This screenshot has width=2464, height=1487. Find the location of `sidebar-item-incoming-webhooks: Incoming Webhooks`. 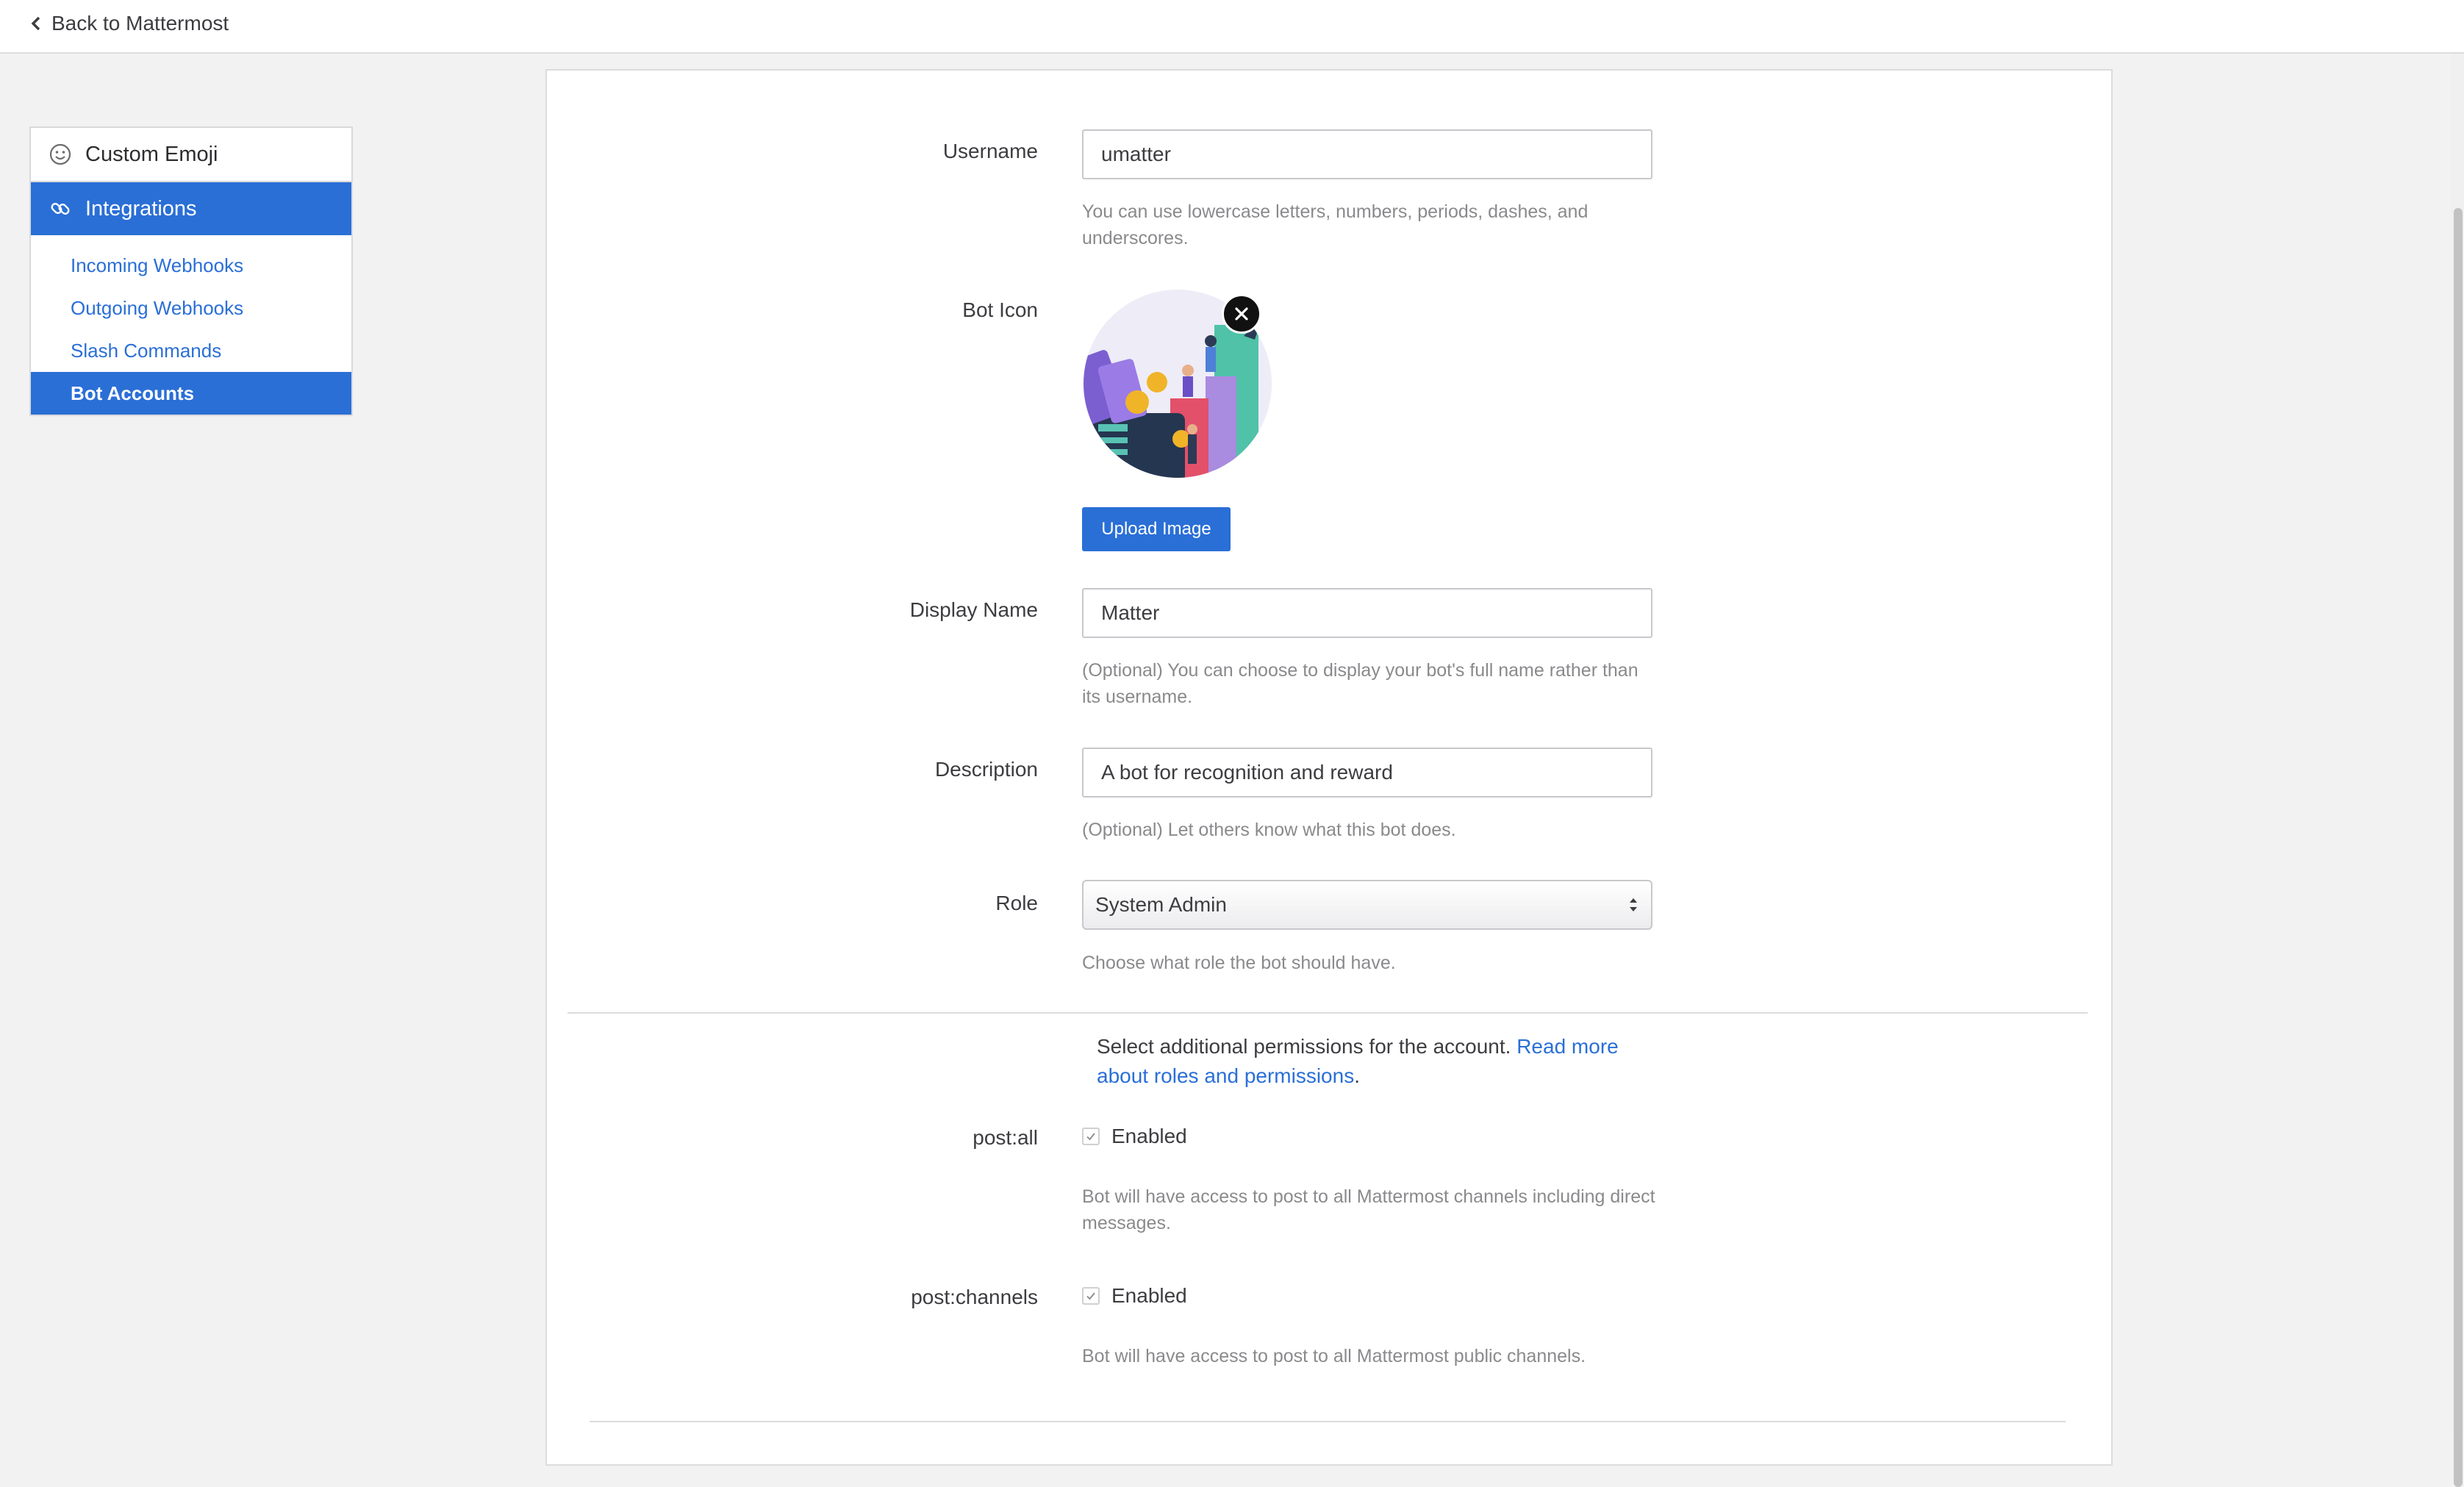

sidebar-item-incoming-webhooks: Incoming Webhooks is located at coordinates (191, 265).